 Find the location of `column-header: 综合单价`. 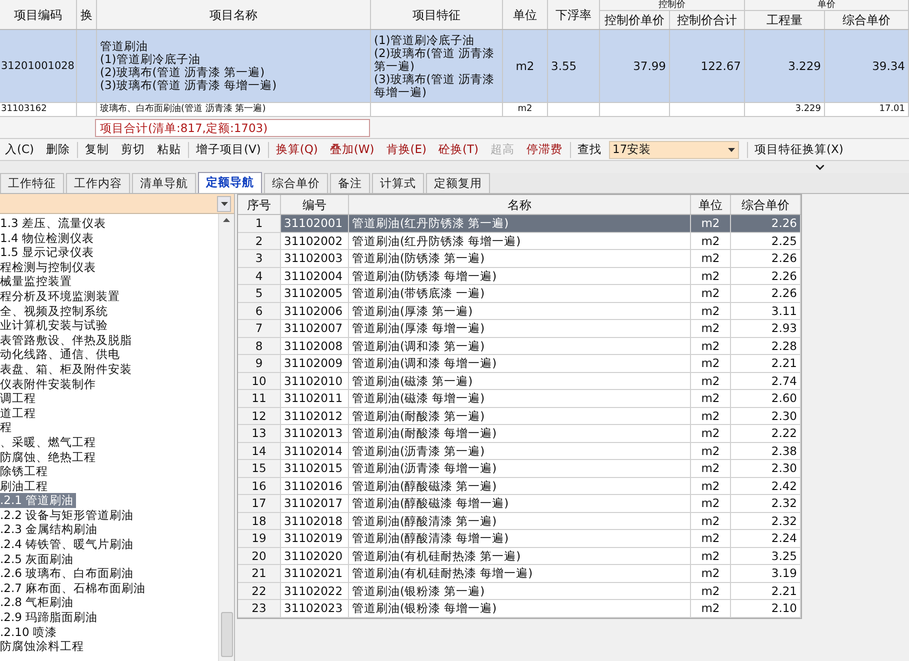

column-header: 综合单价 is located at coordinates (766, 204).